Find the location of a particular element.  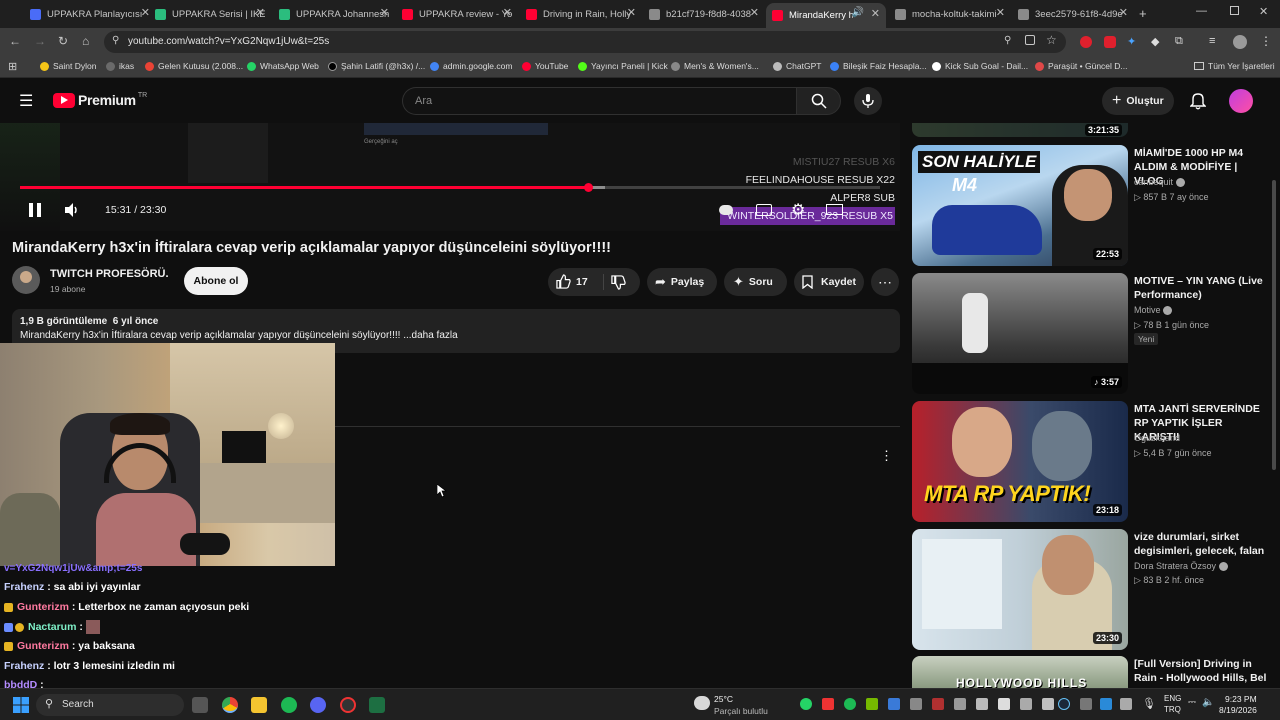

hamburger-menu-icon: ☰ is located at coordinates (26, 101).